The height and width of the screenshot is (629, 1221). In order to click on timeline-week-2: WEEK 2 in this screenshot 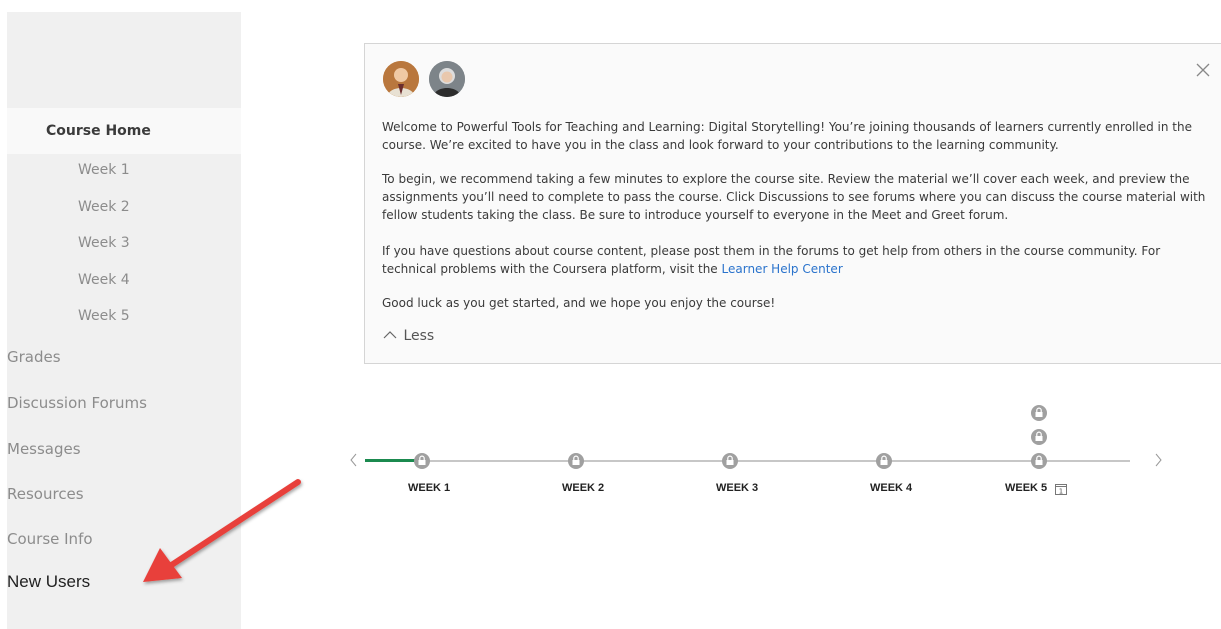, I will do `click(583, 488)`.